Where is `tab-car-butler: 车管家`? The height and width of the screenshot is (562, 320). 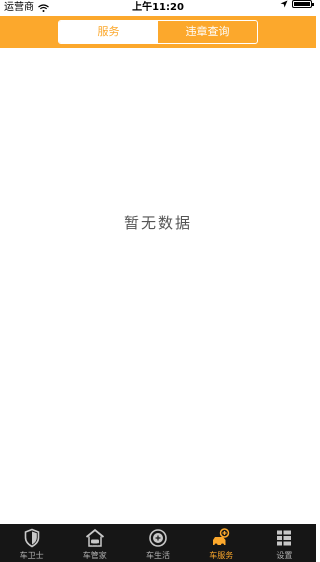
tab-car-butler: 车管家 is located at coordinates (94, 543).